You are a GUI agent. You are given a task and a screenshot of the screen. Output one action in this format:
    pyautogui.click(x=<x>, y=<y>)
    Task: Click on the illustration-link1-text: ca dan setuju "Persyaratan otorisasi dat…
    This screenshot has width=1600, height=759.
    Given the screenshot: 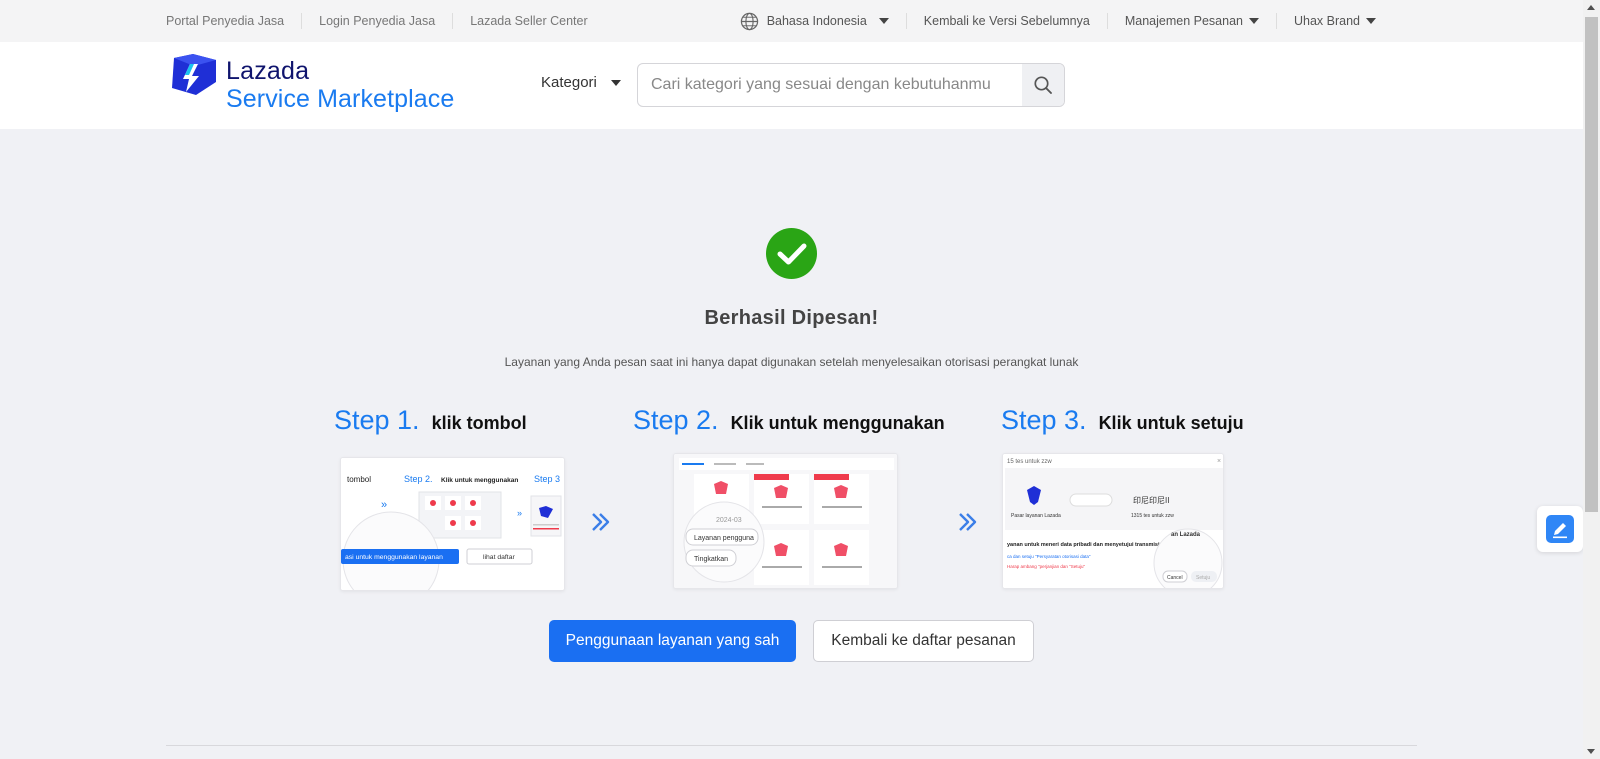 What is the action you would take?
    pyautogui.click(x=1049, y=556)
    